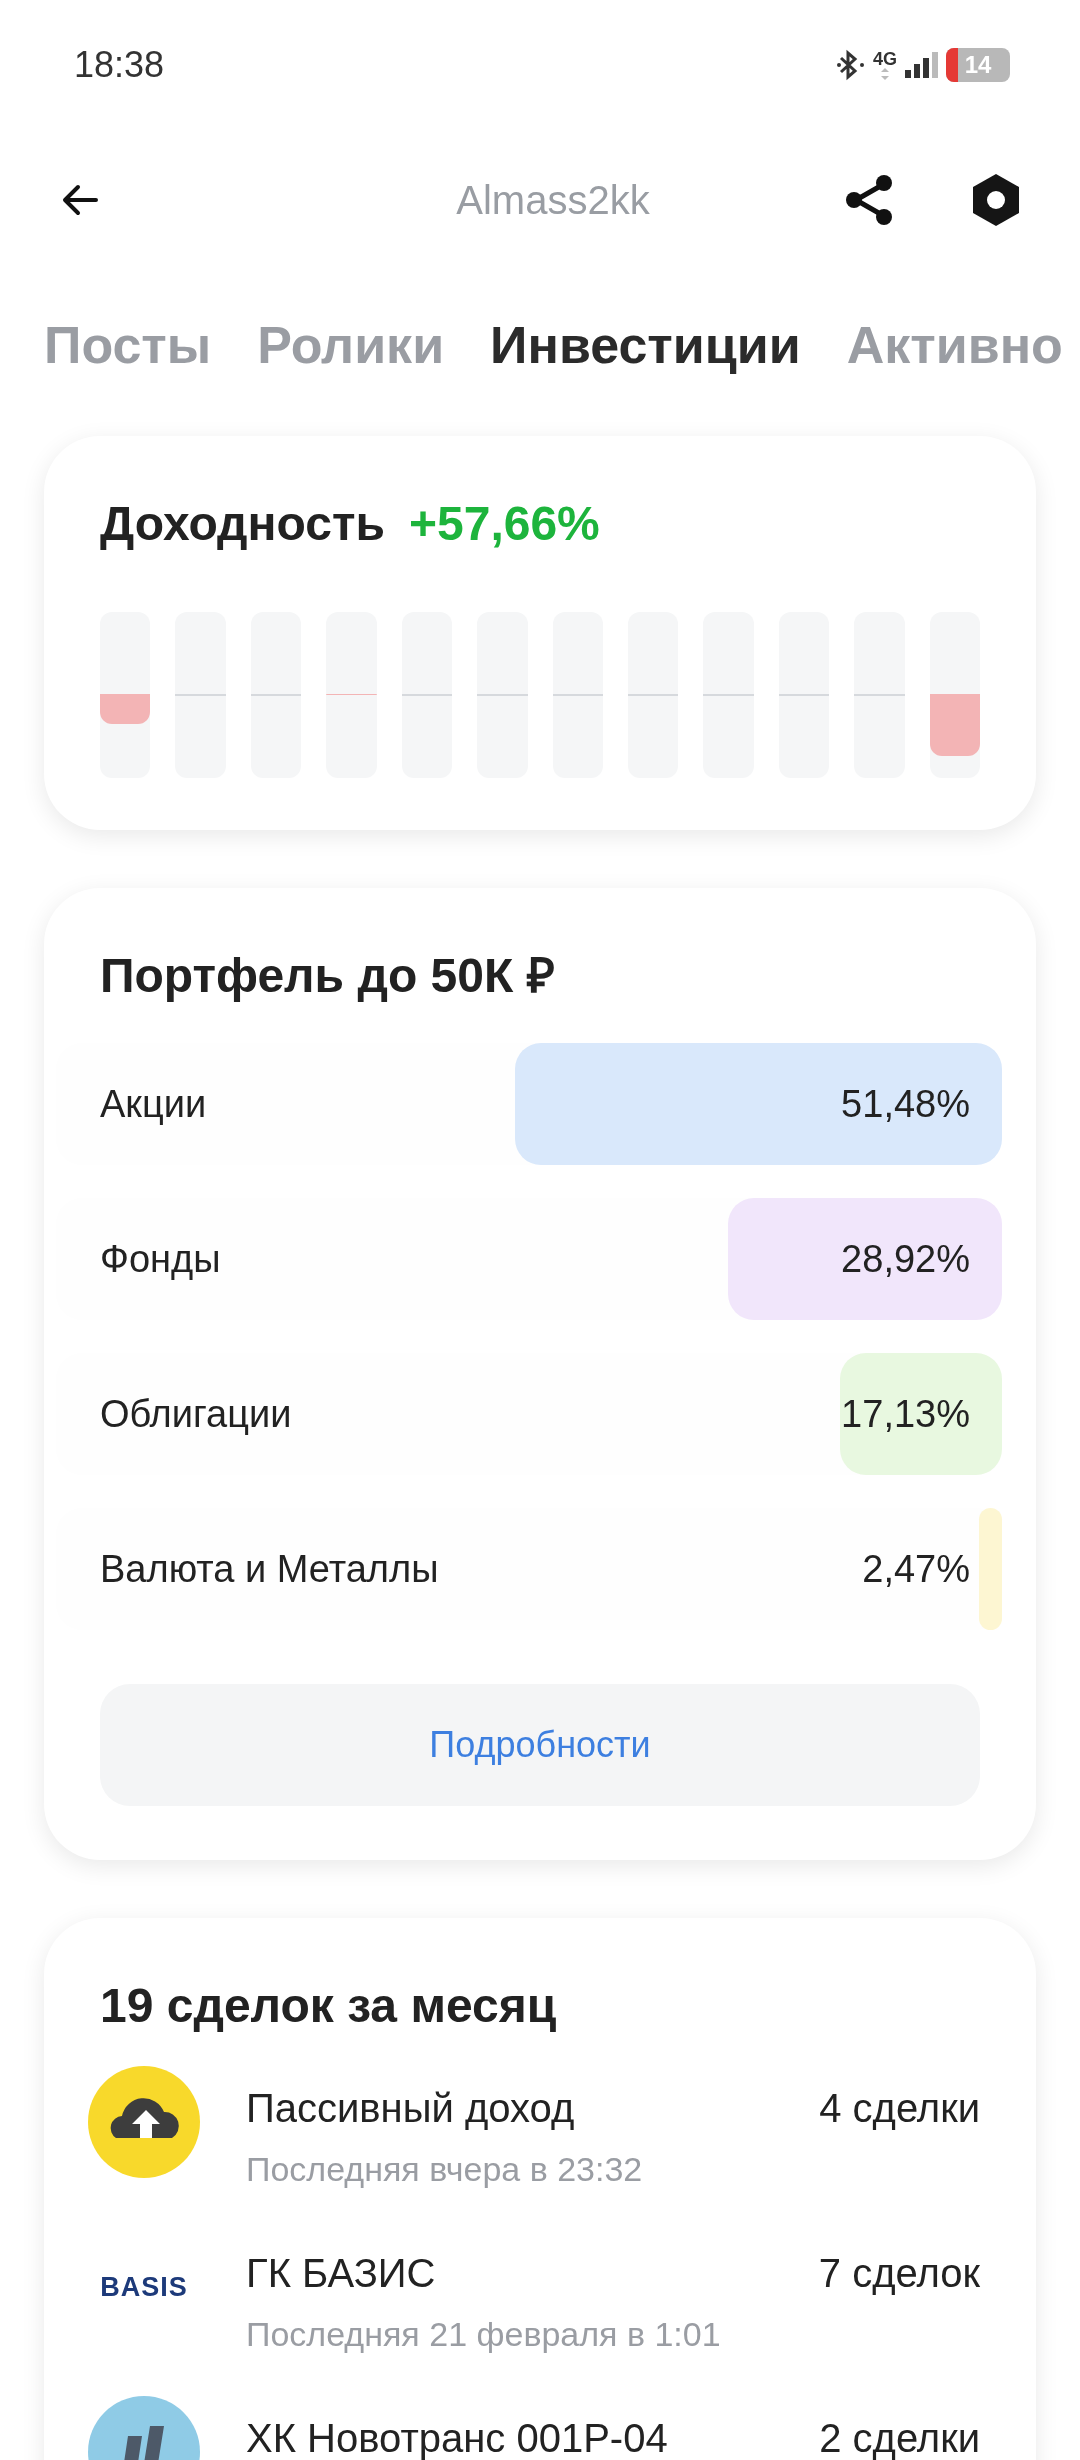 The image size is (1080, 2460). I want to click on asset-label: Акции, so click(153, 1104).